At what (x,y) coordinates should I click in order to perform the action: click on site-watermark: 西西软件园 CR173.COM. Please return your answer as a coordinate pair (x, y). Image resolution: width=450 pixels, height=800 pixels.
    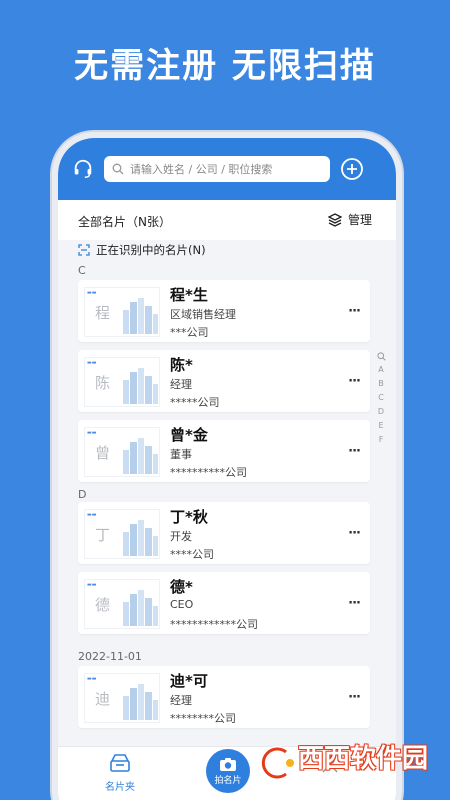
    Looking at the image, I should click on (342, 763).